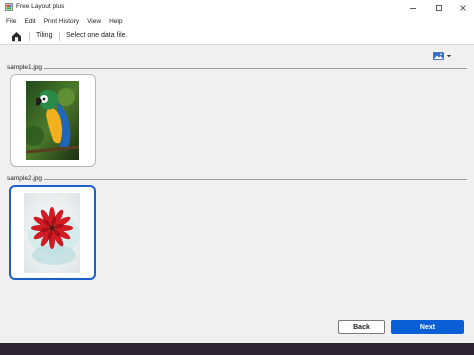  I want to click on chevron-down-icon, so click(449, 56).